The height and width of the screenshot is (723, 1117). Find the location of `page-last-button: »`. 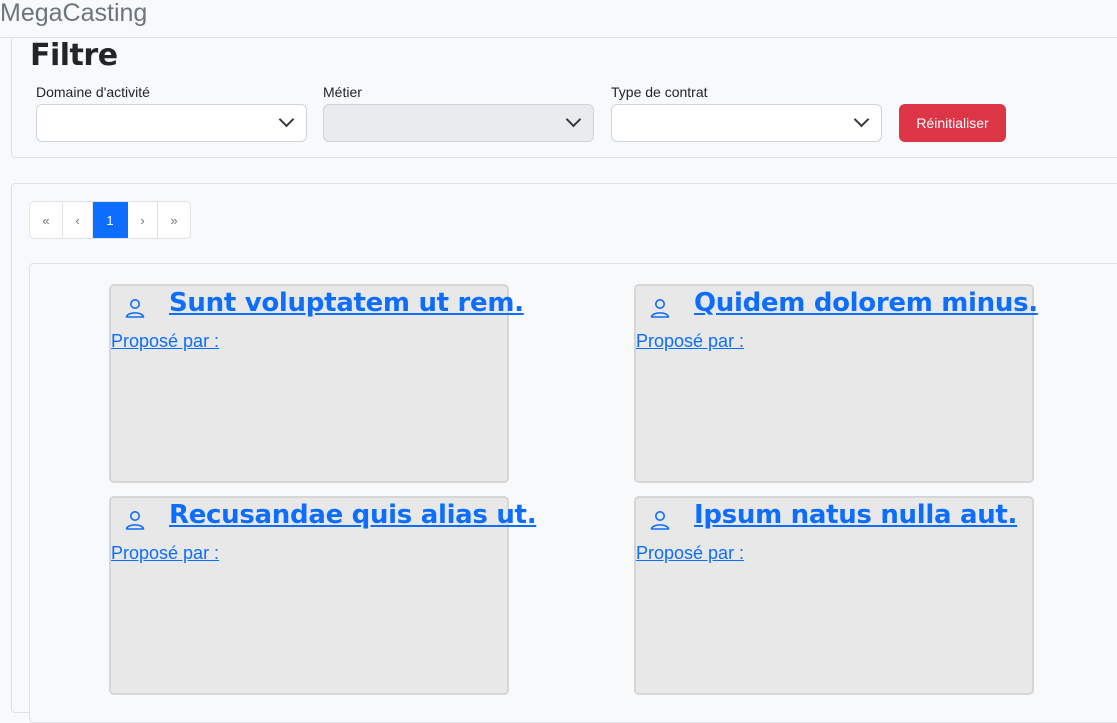

page-last-button: » is located at coordinates (174, 220).